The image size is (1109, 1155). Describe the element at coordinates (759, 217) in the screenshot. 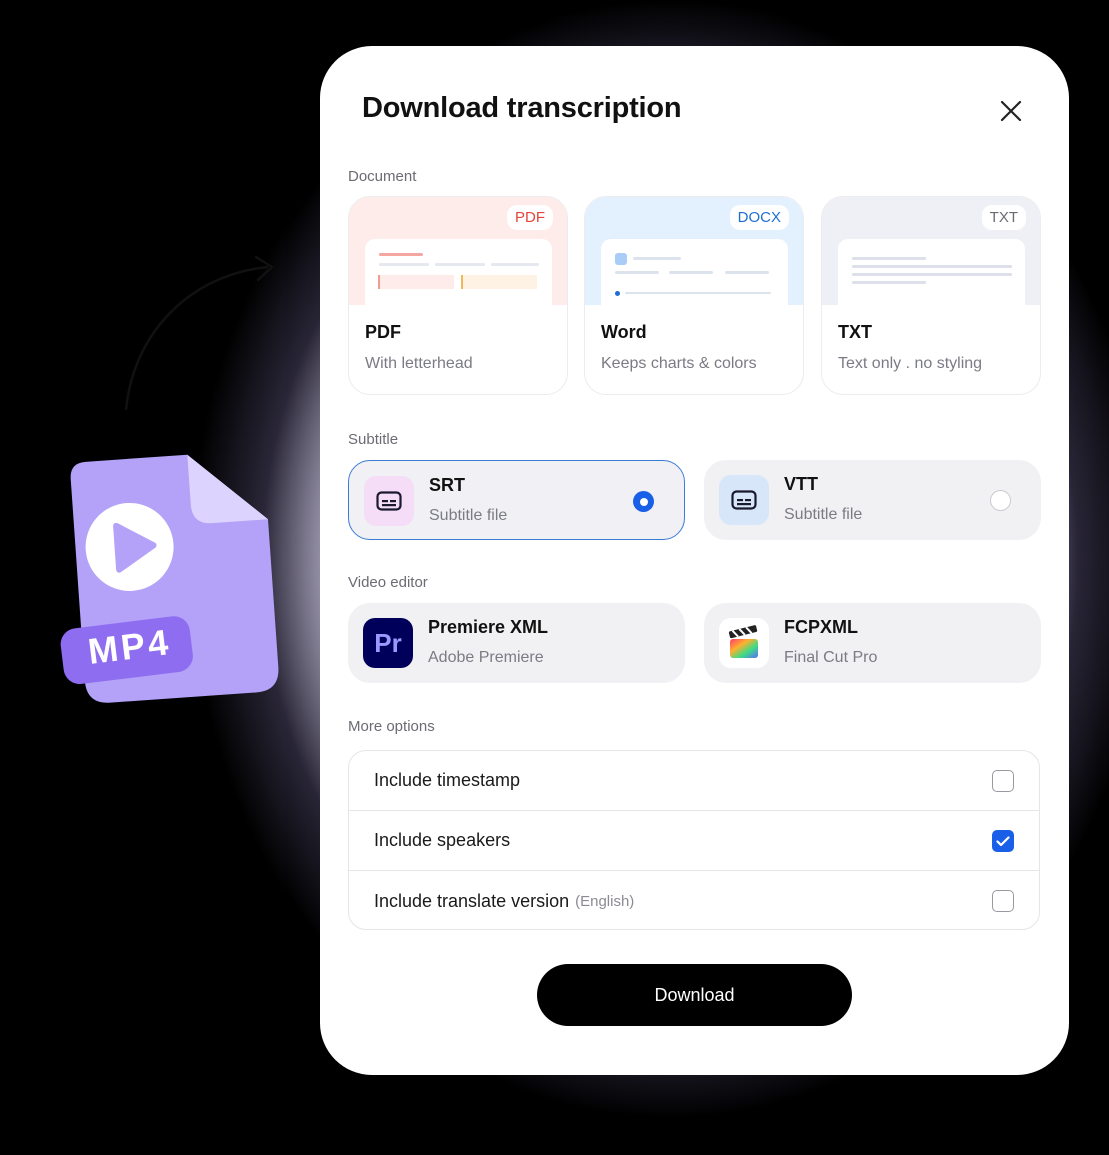

I see `format-badge-docx: DOCX` at that location.